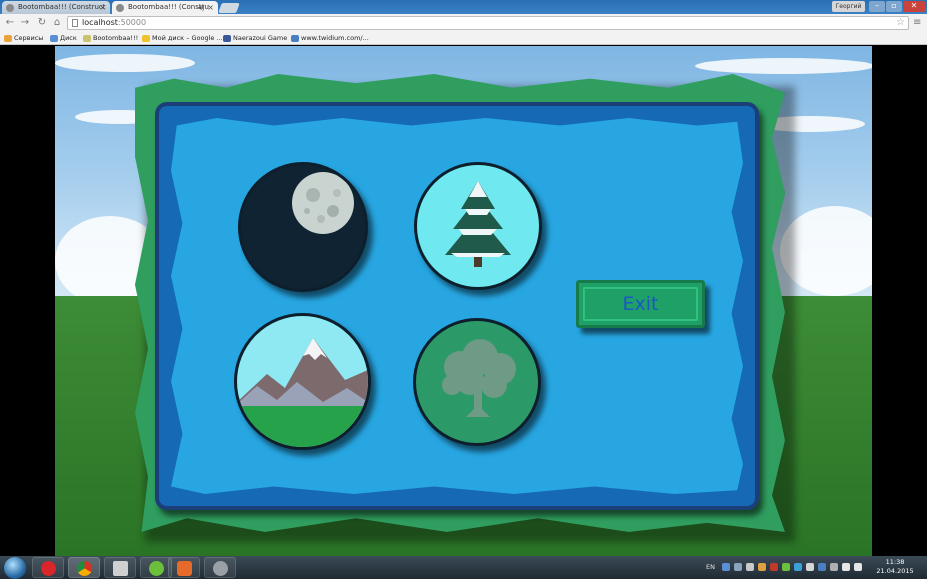 This screenshot has height=579, width=927. Describe the element at coordinates (15, 568) in the screenshot. I see `start-button` at that location.